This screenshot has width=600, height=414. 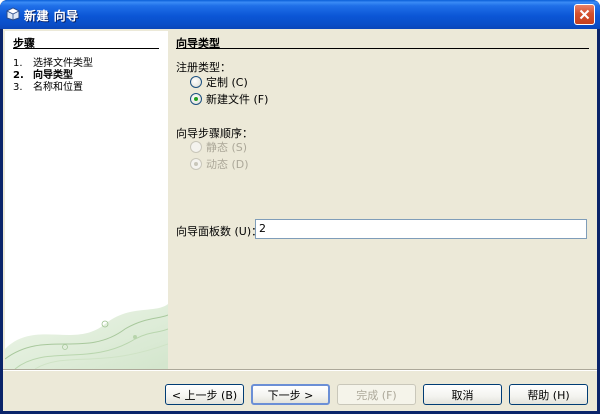 What do you see at coordinates (227, 164) in the screenshot?
I see `radio-dynamic-label: 动态 (D)` at bounding box center [227, 164].